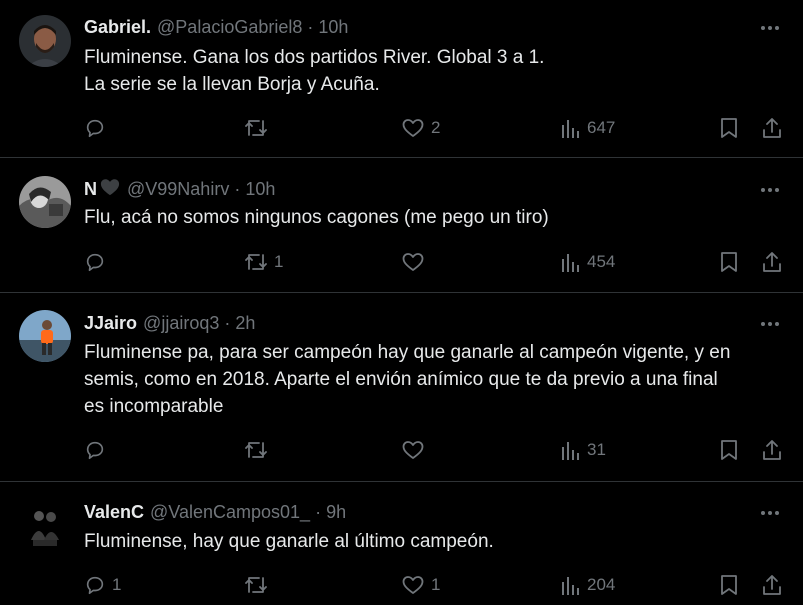  What do you see at coordinates (45, 41) in the screenshot?
I see `avatar-gabriel` at bounding box center [45, 41].